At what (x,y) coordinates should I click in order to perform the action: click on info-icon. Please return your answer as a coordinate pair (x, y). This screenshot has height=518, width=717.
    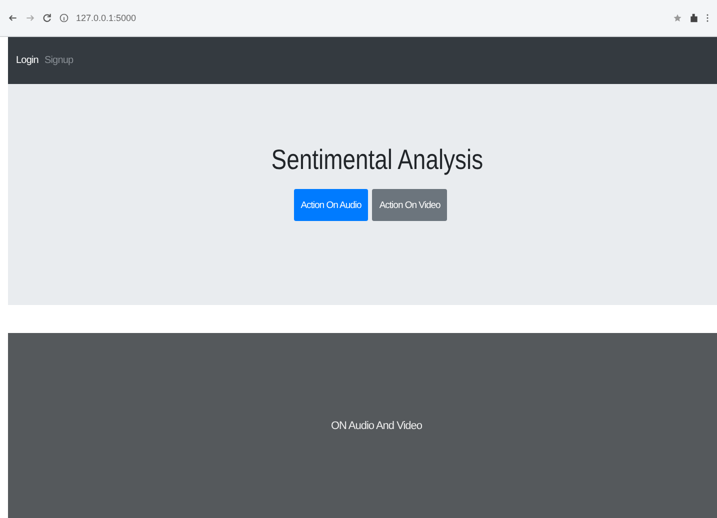
    Looking at the image, I should click on (64, 18).